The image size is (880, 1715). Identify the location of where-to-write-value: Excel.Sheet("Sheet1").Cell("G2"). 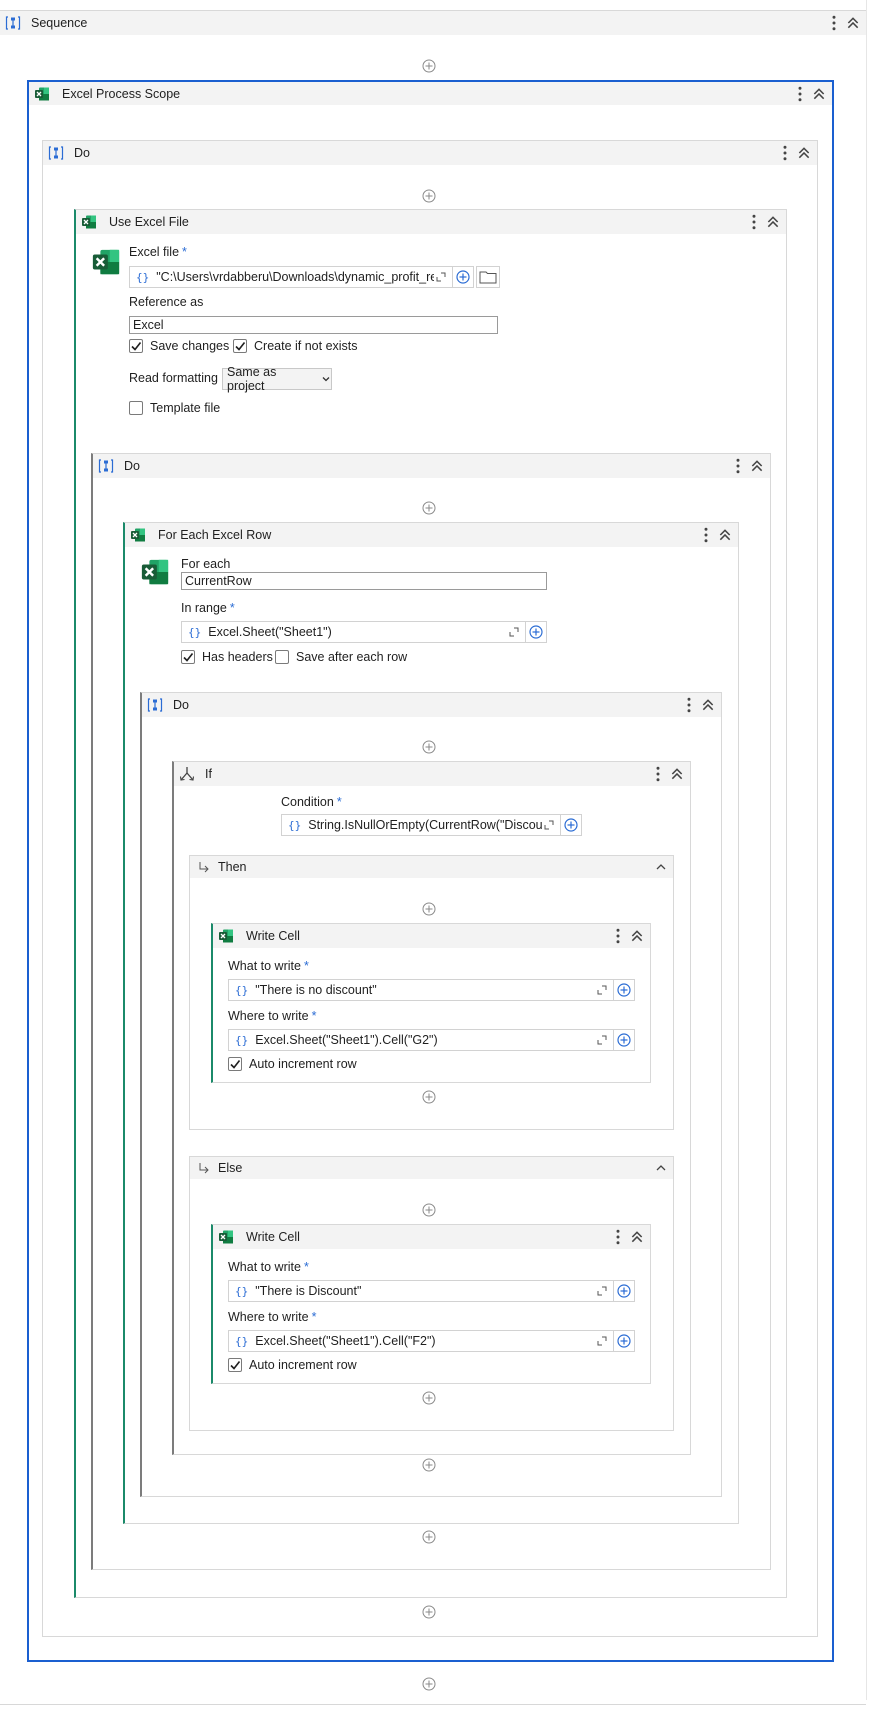
(346, 1040).